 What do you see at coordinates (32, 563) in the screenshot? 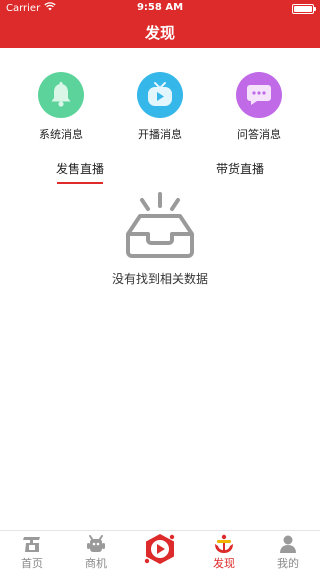
I see `tab-label: 首页` at bounding box center [32, 563].